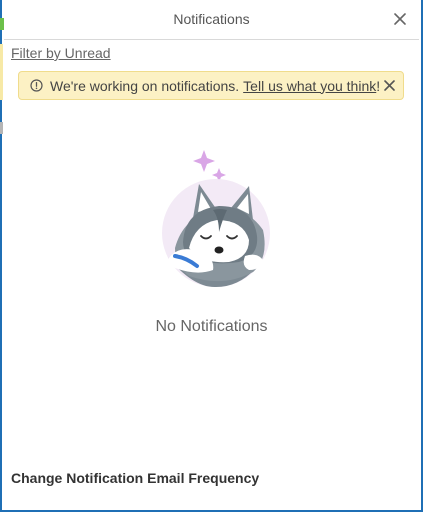 This screenshot has width=423, height=512. I want to click on filter-by-unread-link: Filter by Unread, so click(61, 53).